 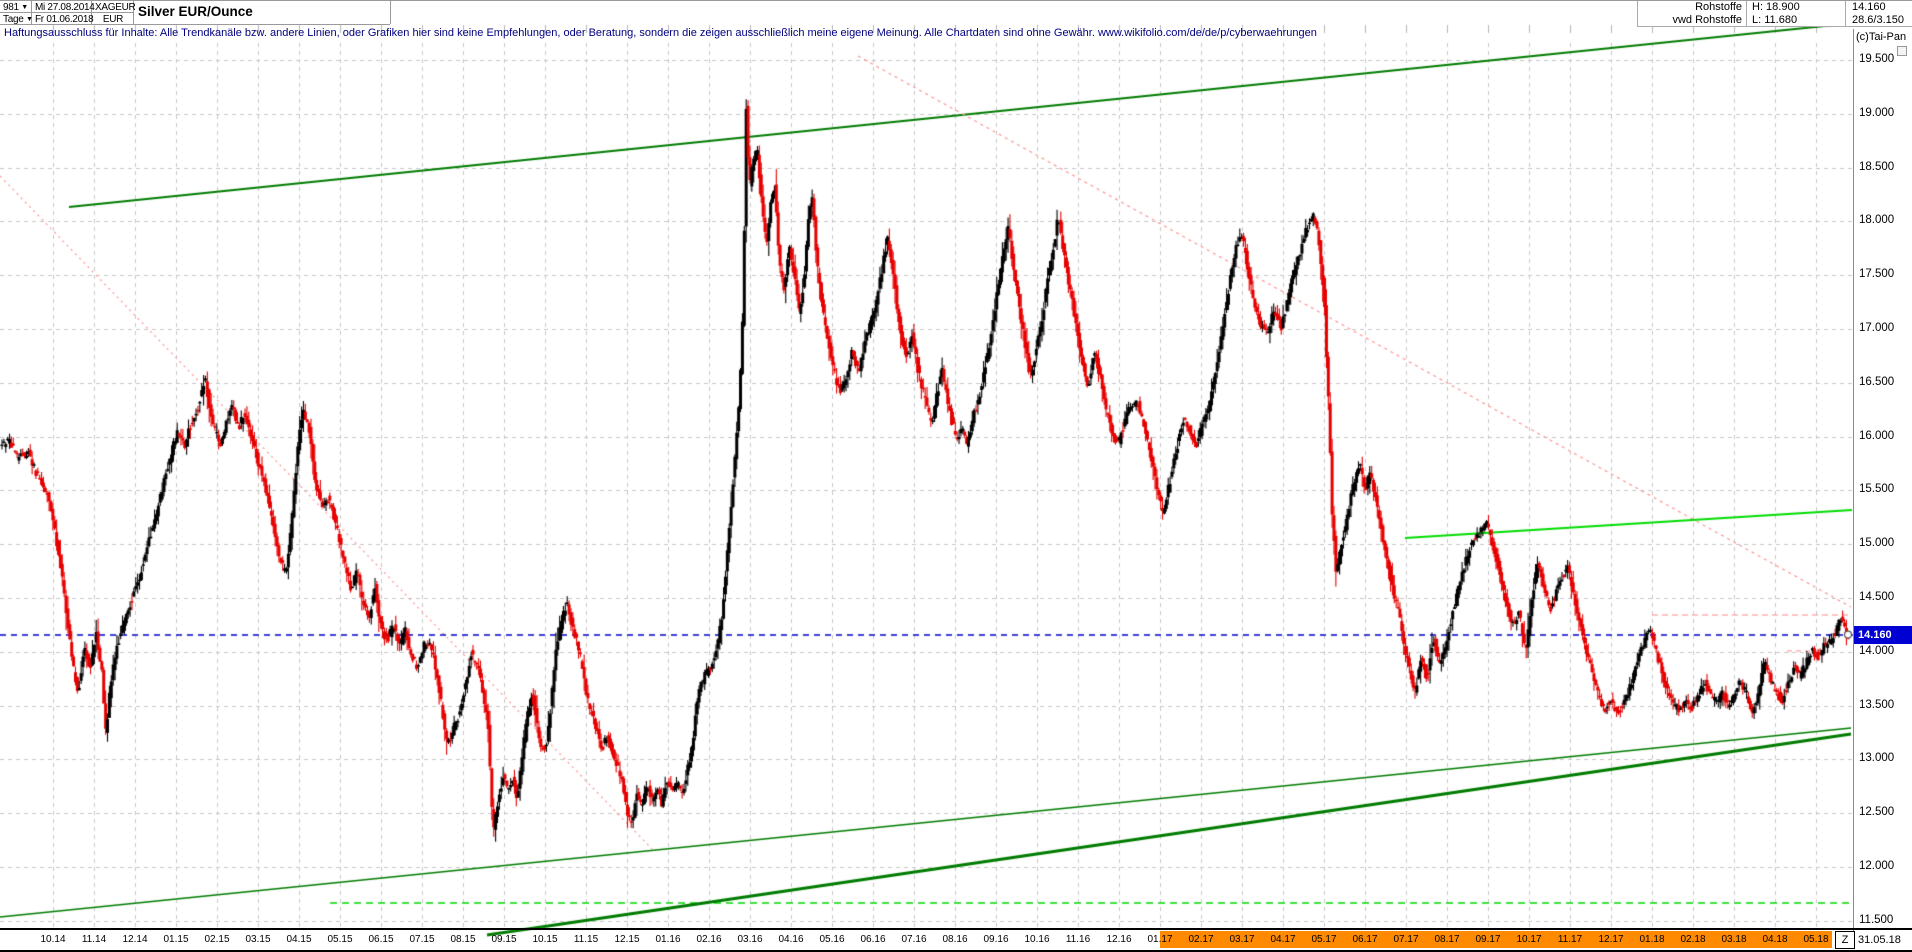 I want to click on y-tick-label: 13.500, so click(x=1877, y=704).